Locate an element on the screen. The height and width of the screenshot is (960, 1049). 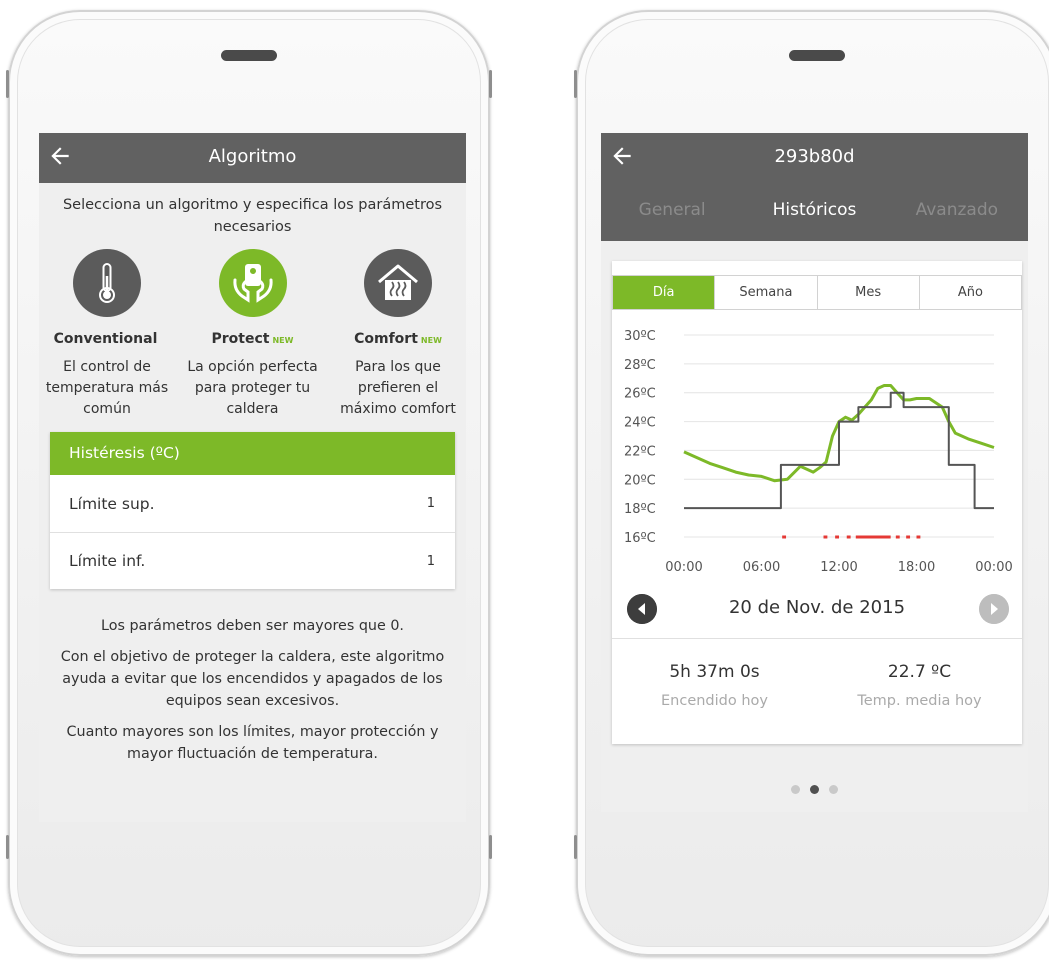
stat-avg-temp: 22.7 ºC Temp. media hoy is located at coordinates (919, 685).